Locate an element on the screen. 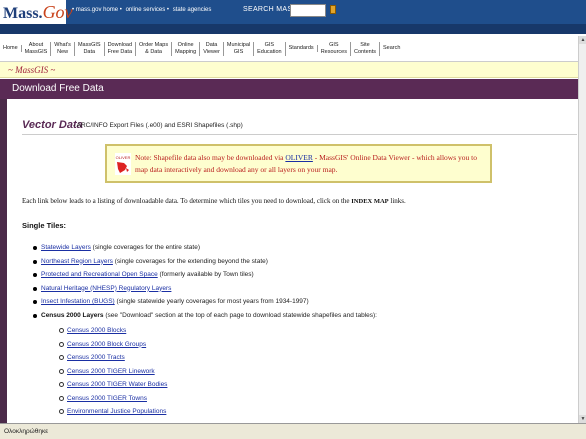 The image size is (586, 439). nav-item-label: Home is located at coordinates (10, 48).